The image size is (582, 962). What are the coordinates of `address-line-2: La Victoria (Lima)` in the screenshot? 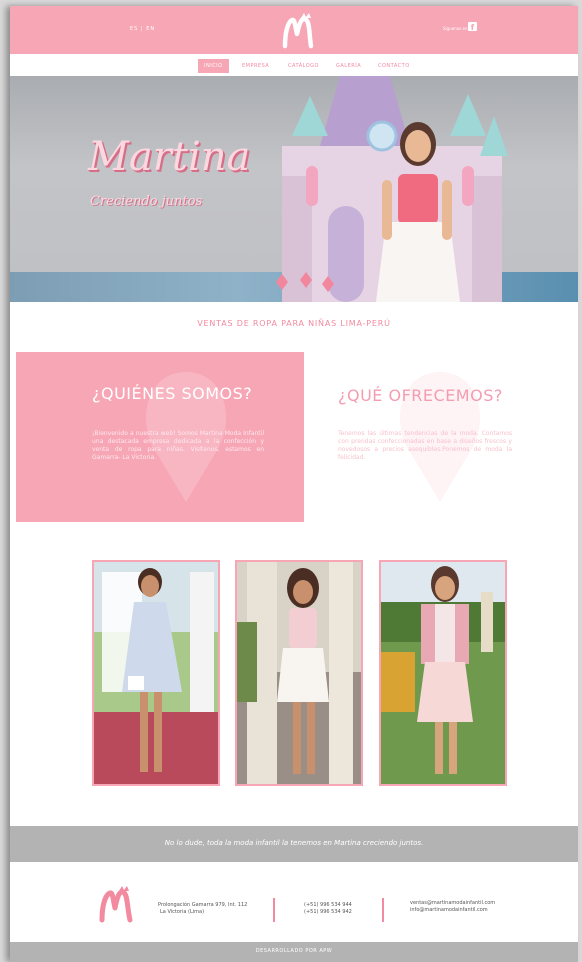 It's located at (182, 912).